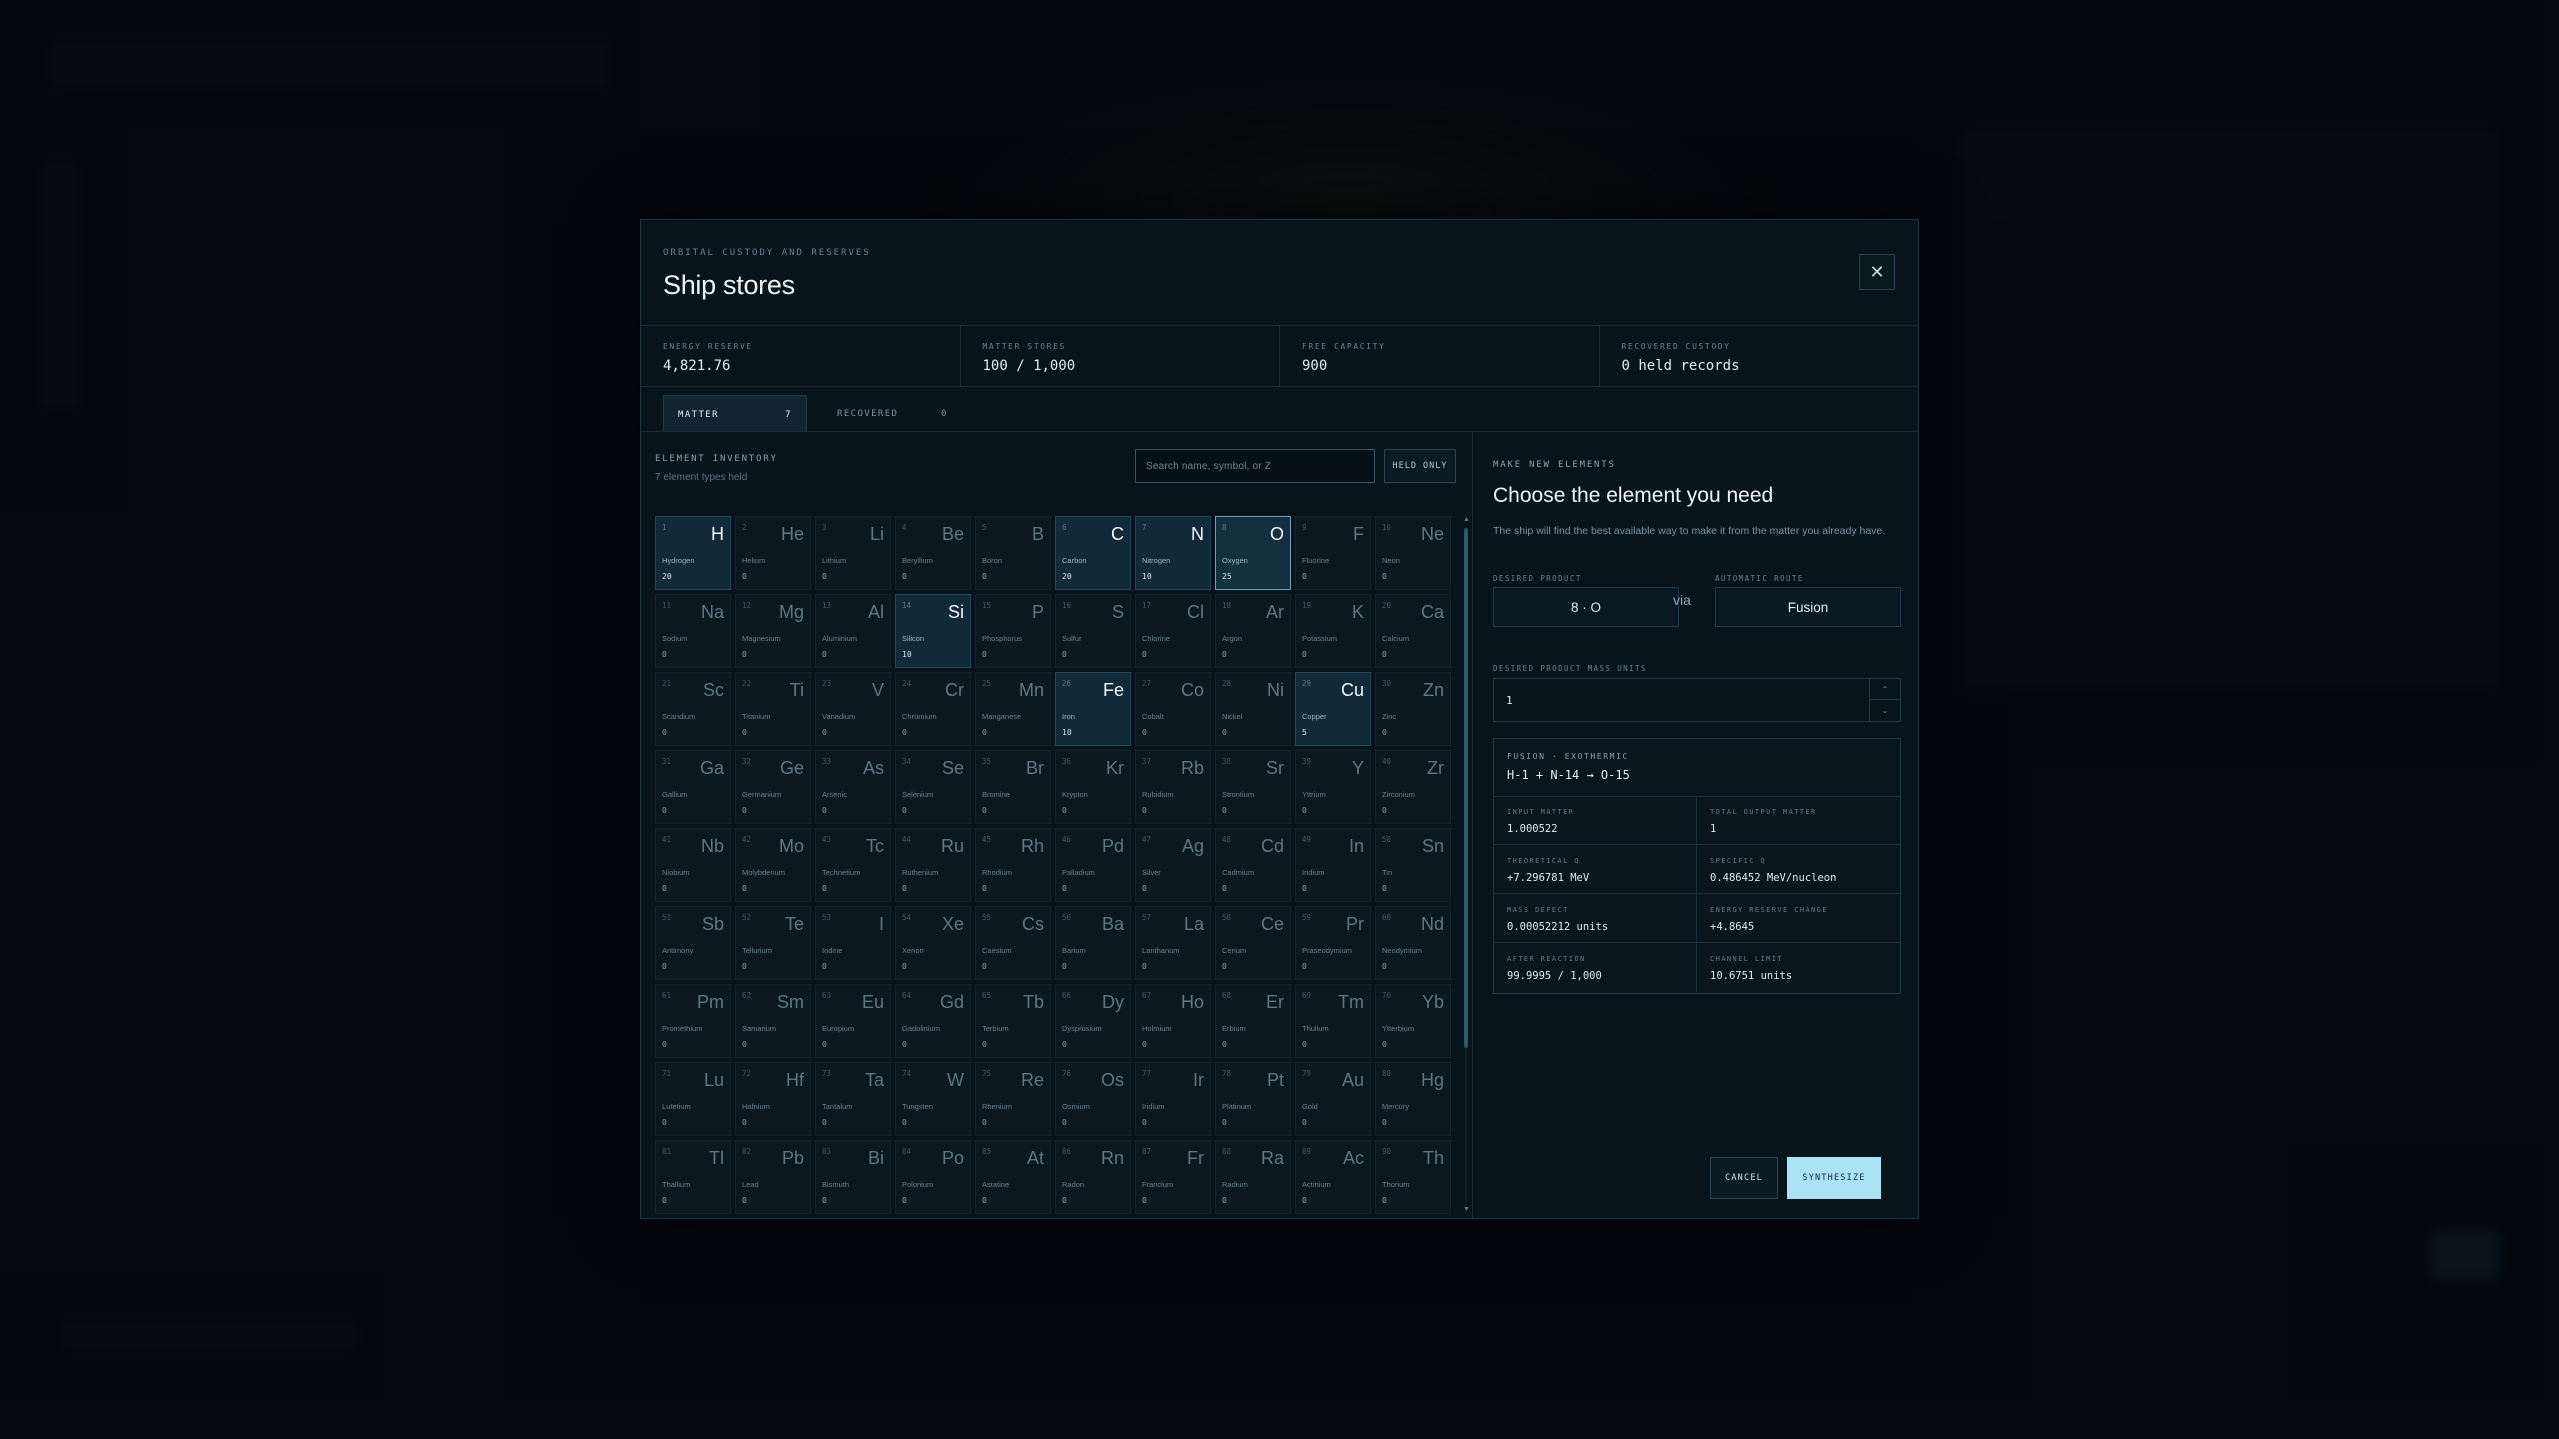 Image resolution: width=2559 pixels, height=1439 pixels. I want to click on element-cell-cu: 29 Cu Copper 5, so click(1333, 709).